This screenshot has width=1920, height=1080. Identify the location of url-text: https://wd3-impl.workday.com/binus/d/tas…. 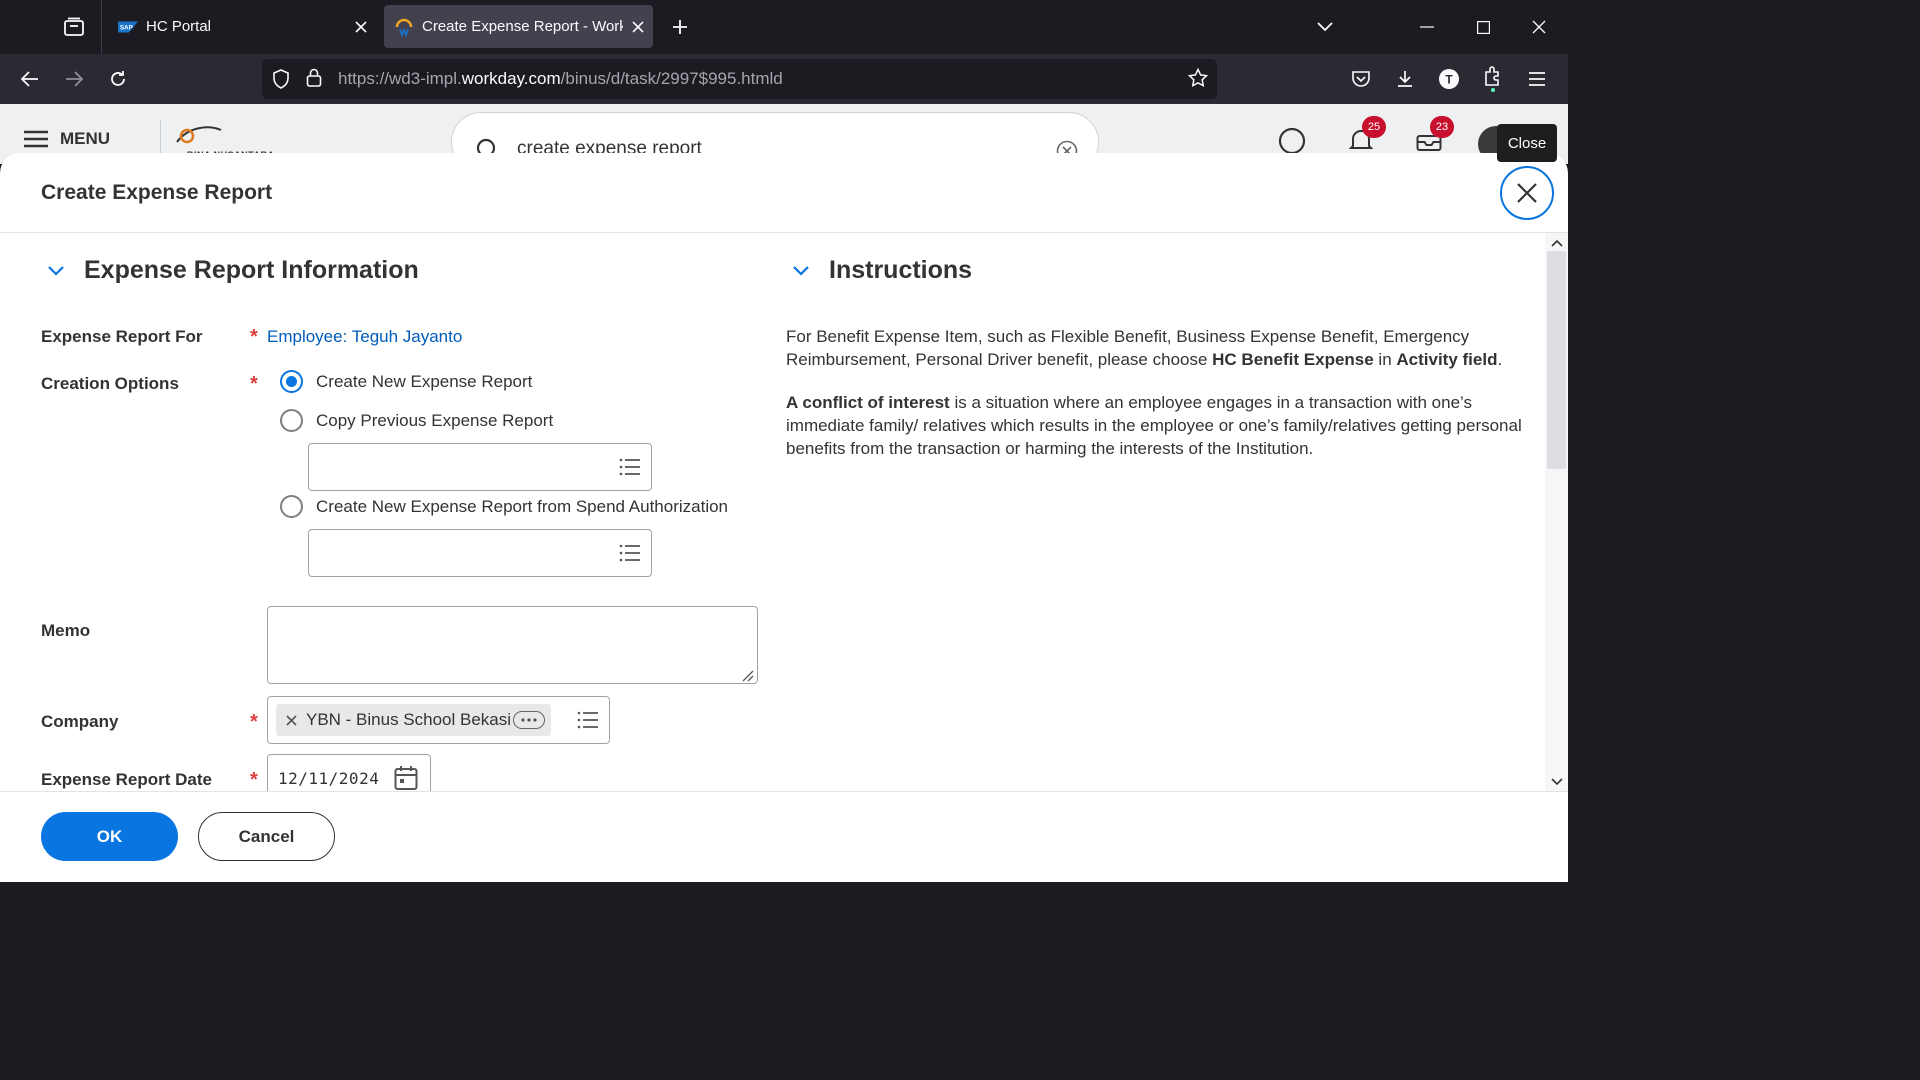
(560, 78).